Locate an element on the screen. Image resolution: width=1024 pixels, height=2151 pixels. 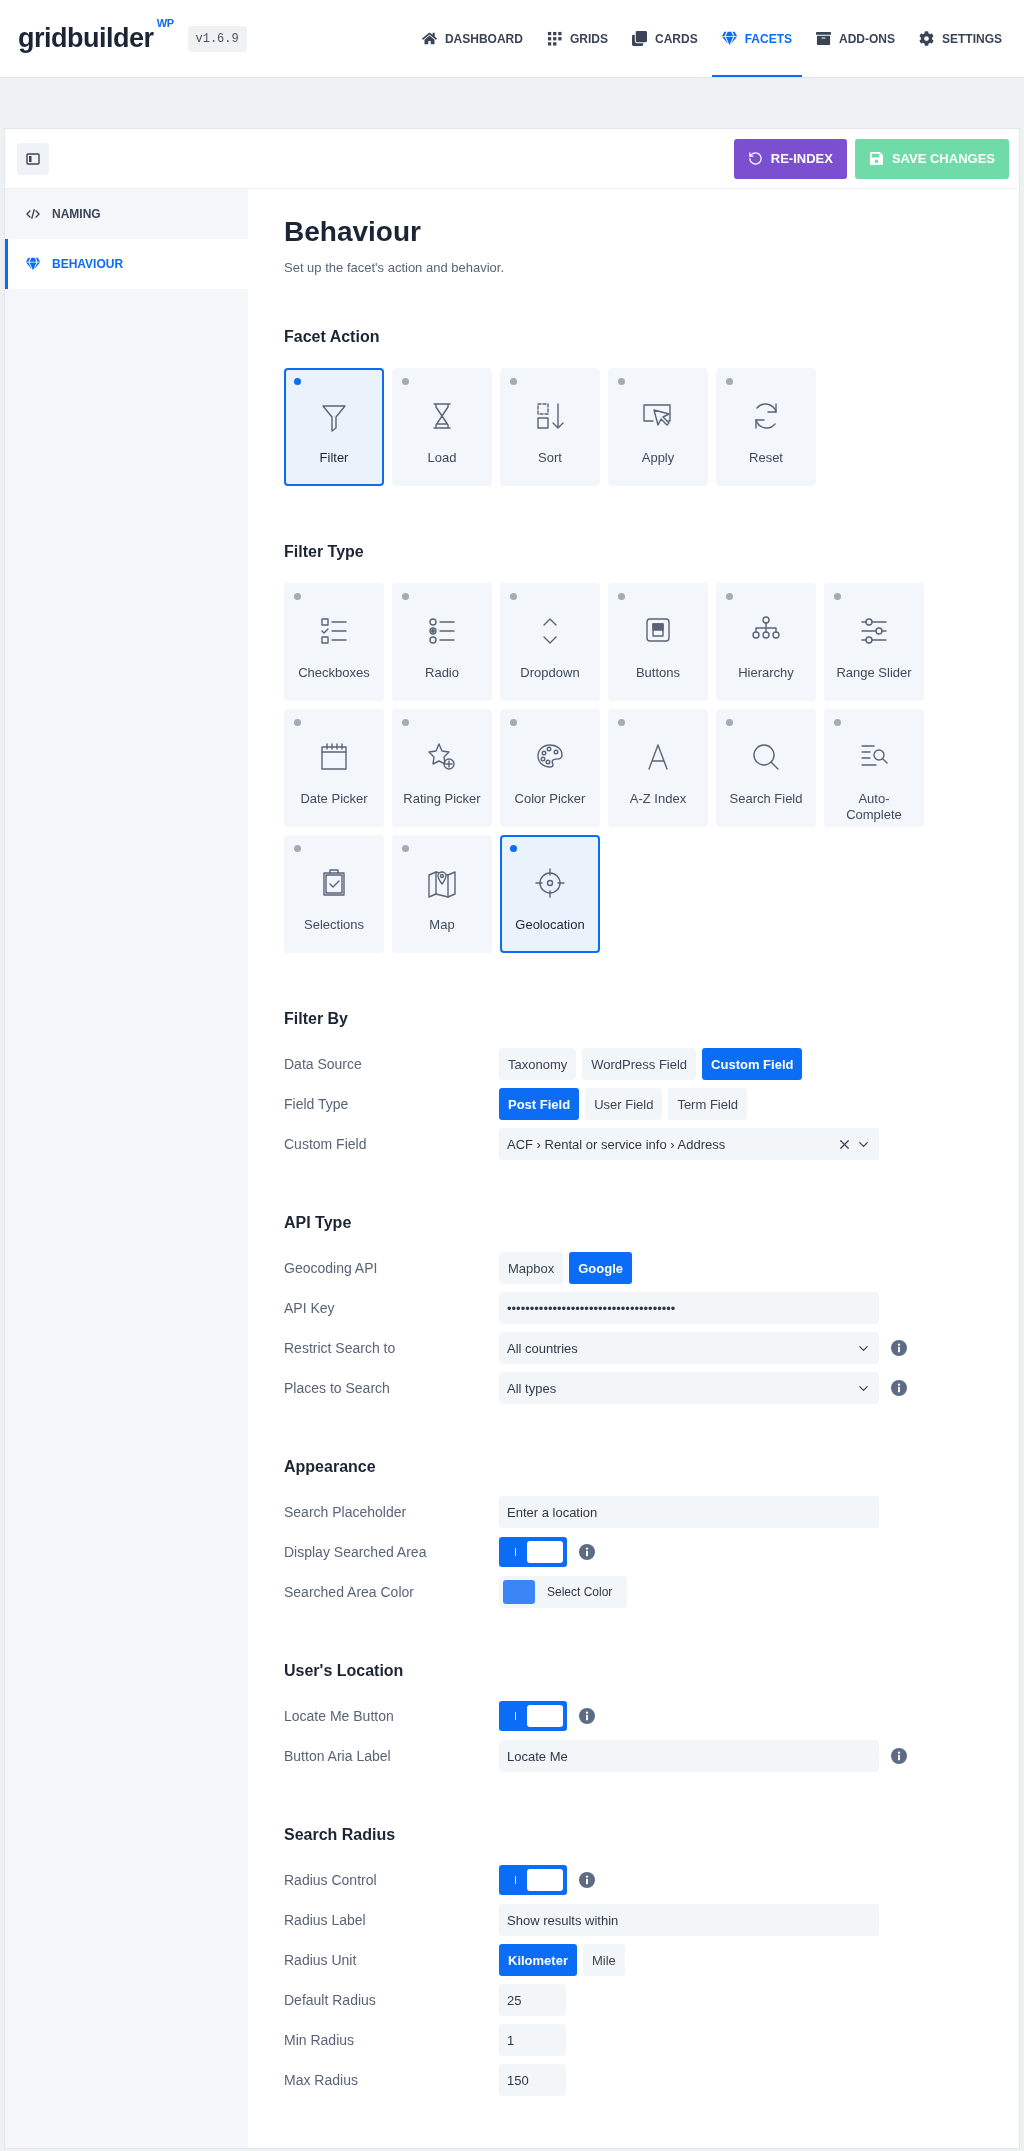
select-field: ACF › Rental or service info › Address is located at coordinates (689, 1144).